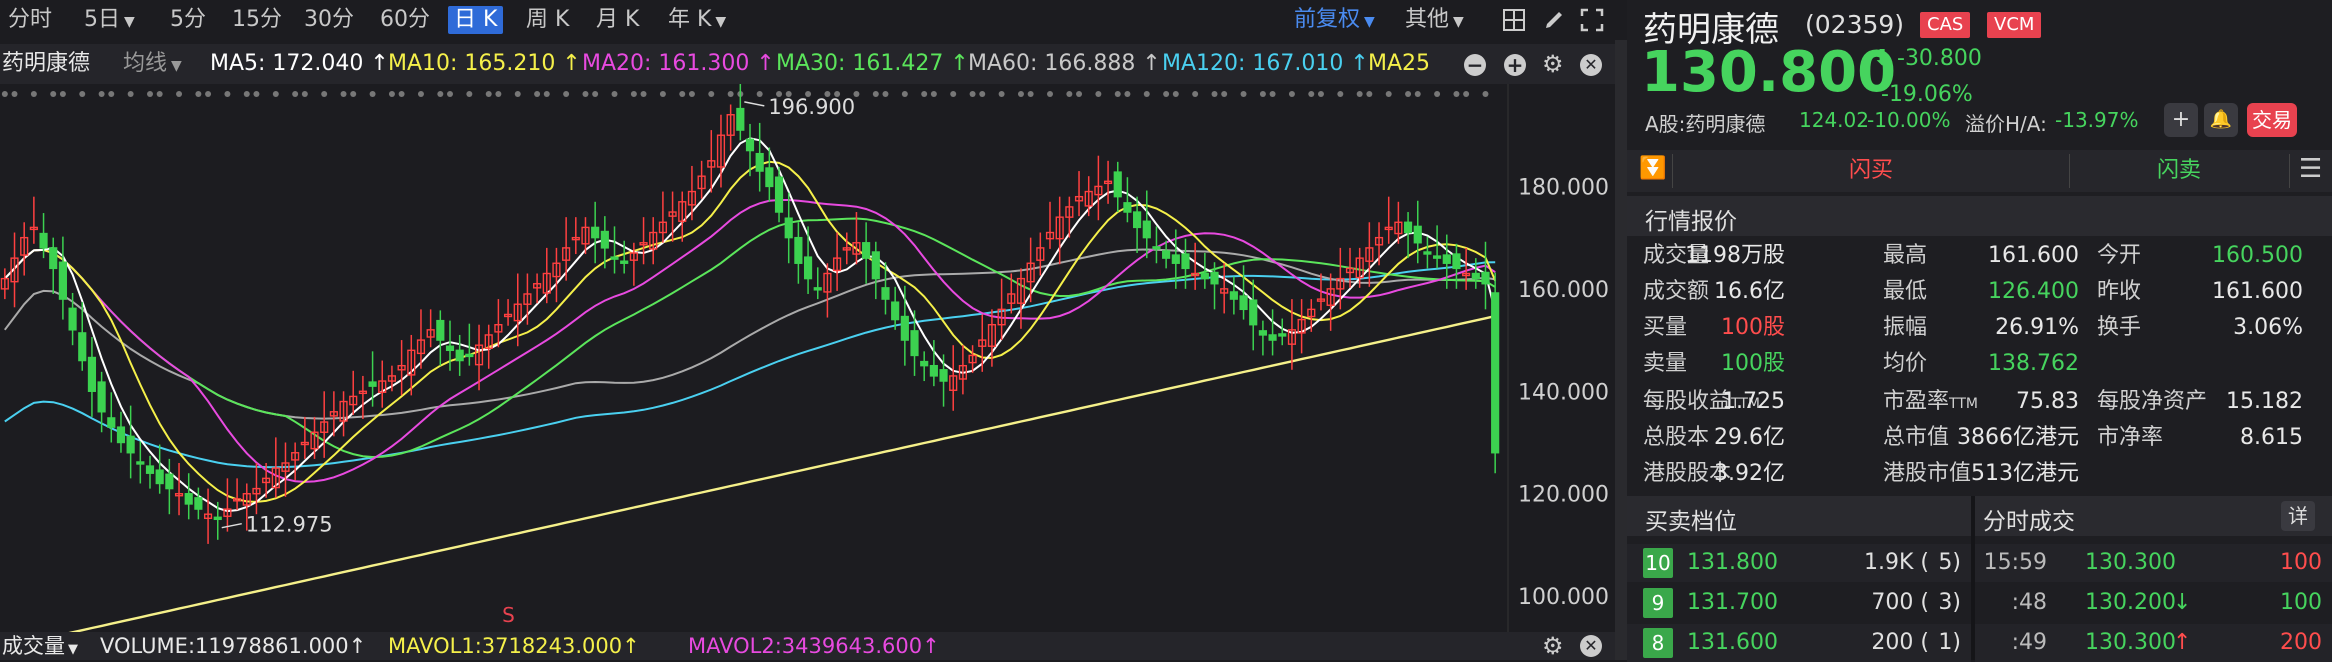 The height and width of the screenshot is (662, 2332). I want to click on layout-grid-icon, so click(1514, 20).